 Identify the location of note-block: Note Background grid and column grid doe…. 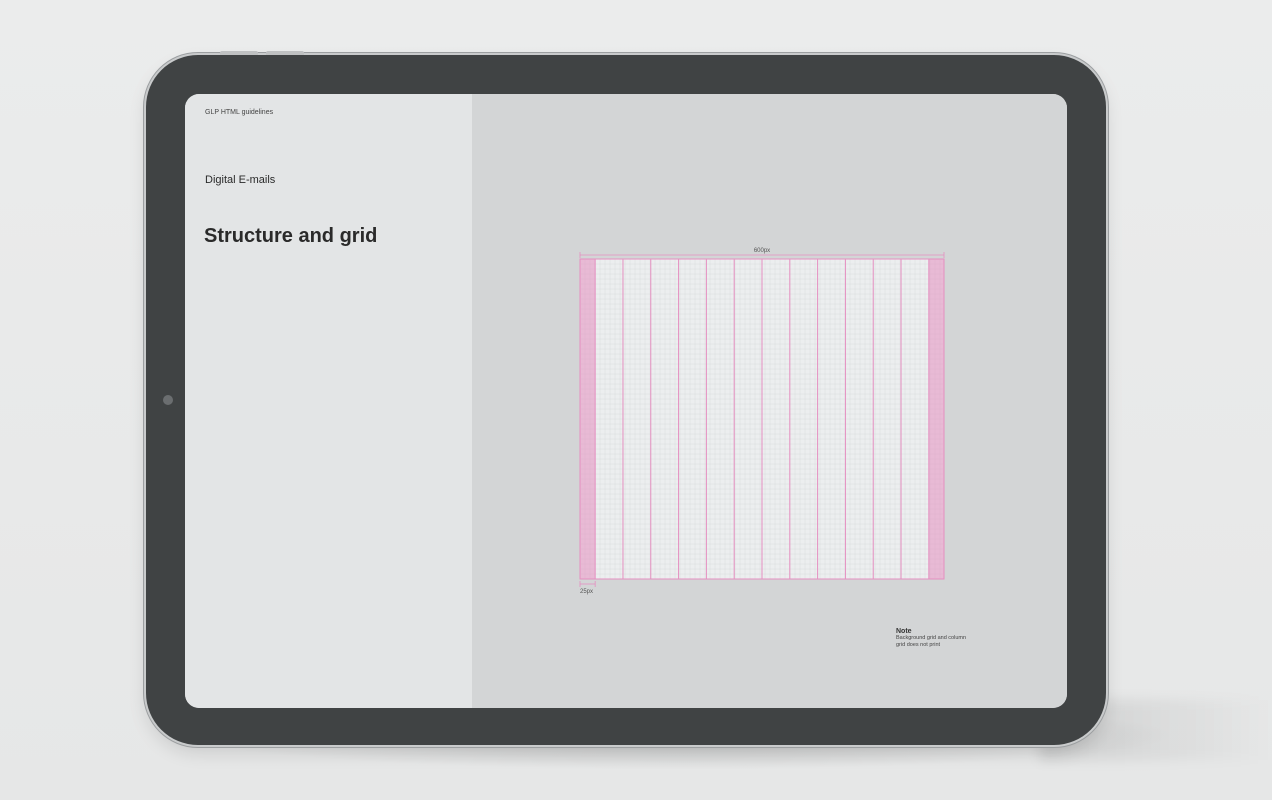
(931, 638).